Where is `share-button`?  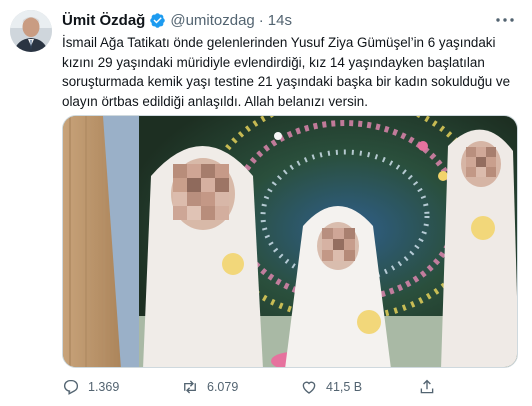
share-button is located at coordinates (431, 387).